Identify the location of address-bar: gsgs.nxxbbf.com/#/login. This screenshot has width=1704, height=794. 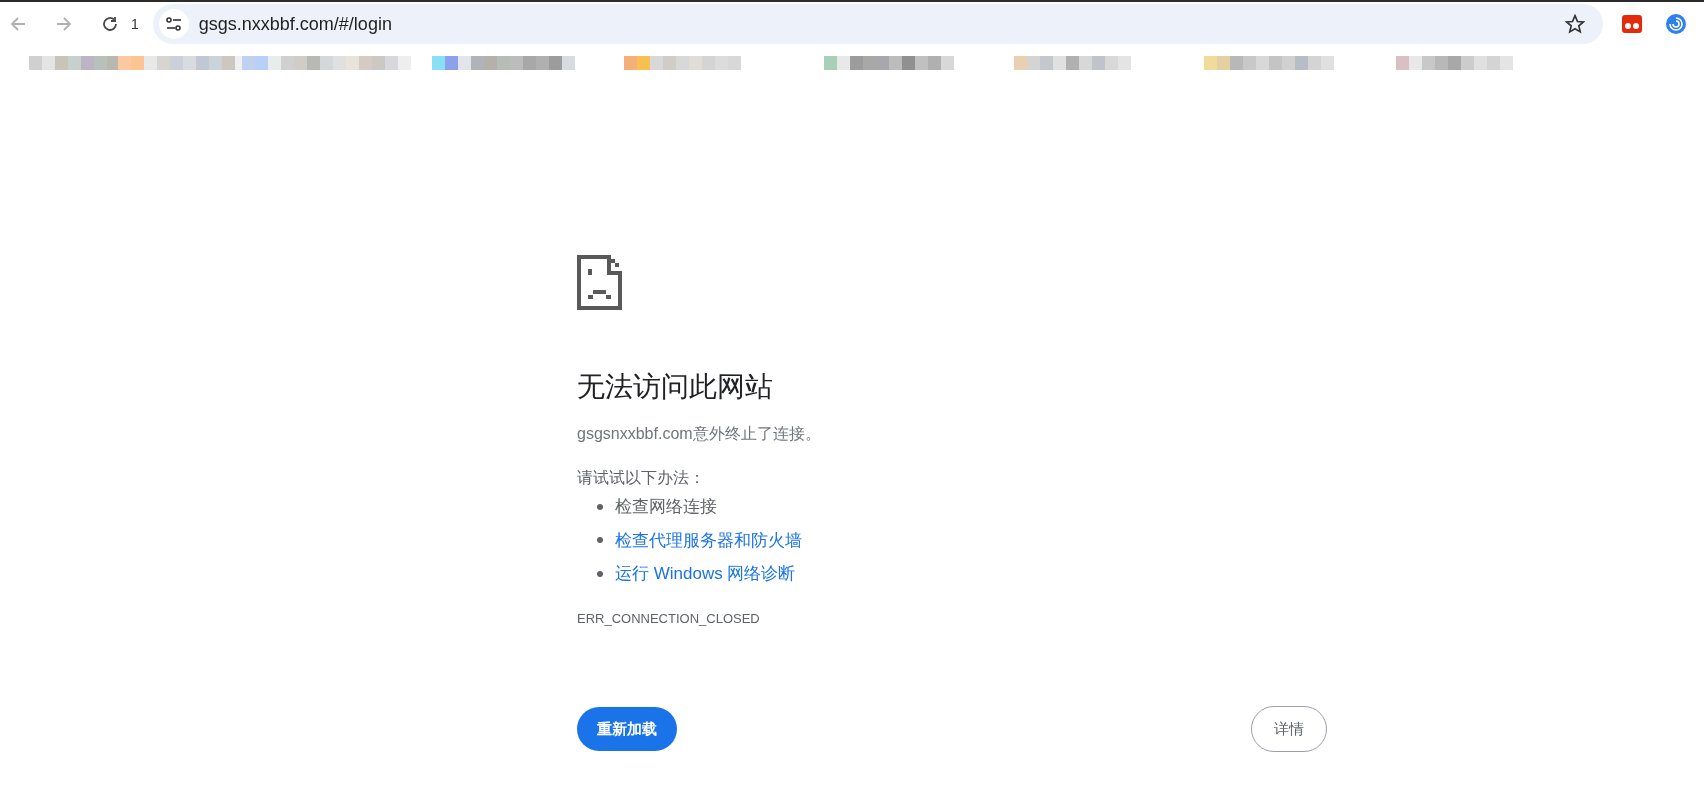
(877, 24).